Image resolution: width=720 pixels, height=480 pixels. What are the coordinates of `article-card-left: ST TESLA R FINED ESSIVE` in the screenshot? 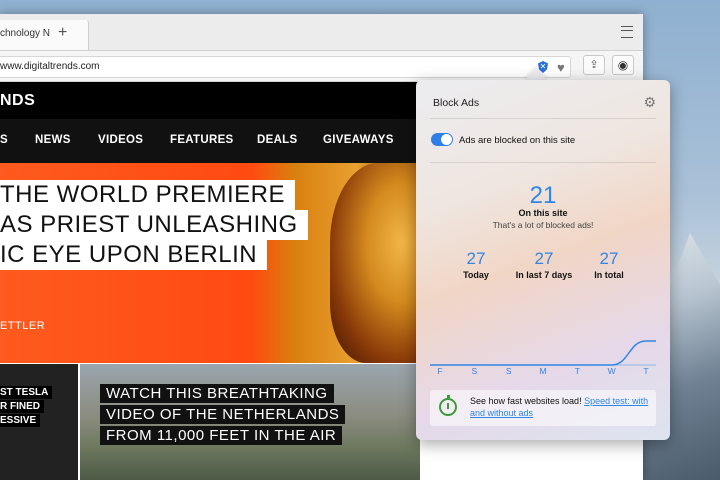 It's located at (39, 422).